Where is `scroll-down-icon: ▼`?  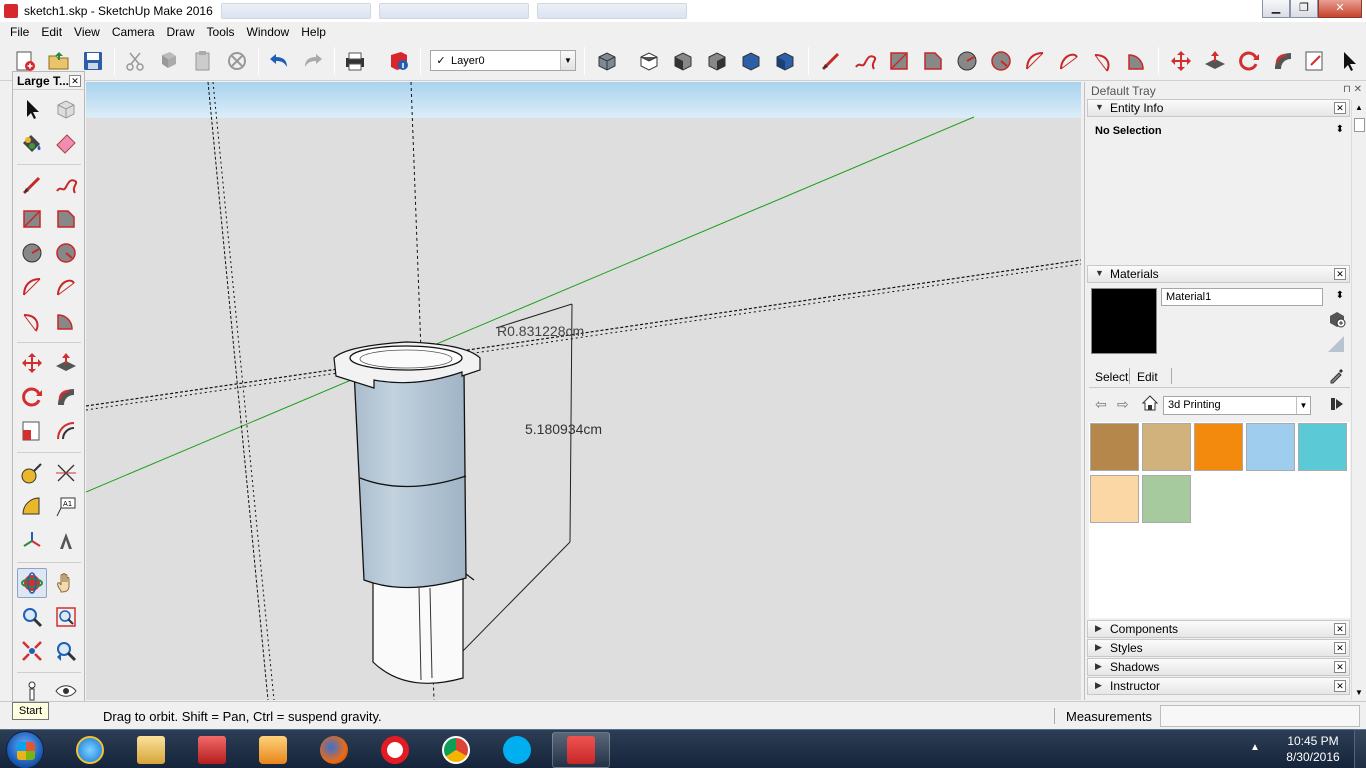 scroll-down-icon: ▼ is located at coordinates (1359, 692).